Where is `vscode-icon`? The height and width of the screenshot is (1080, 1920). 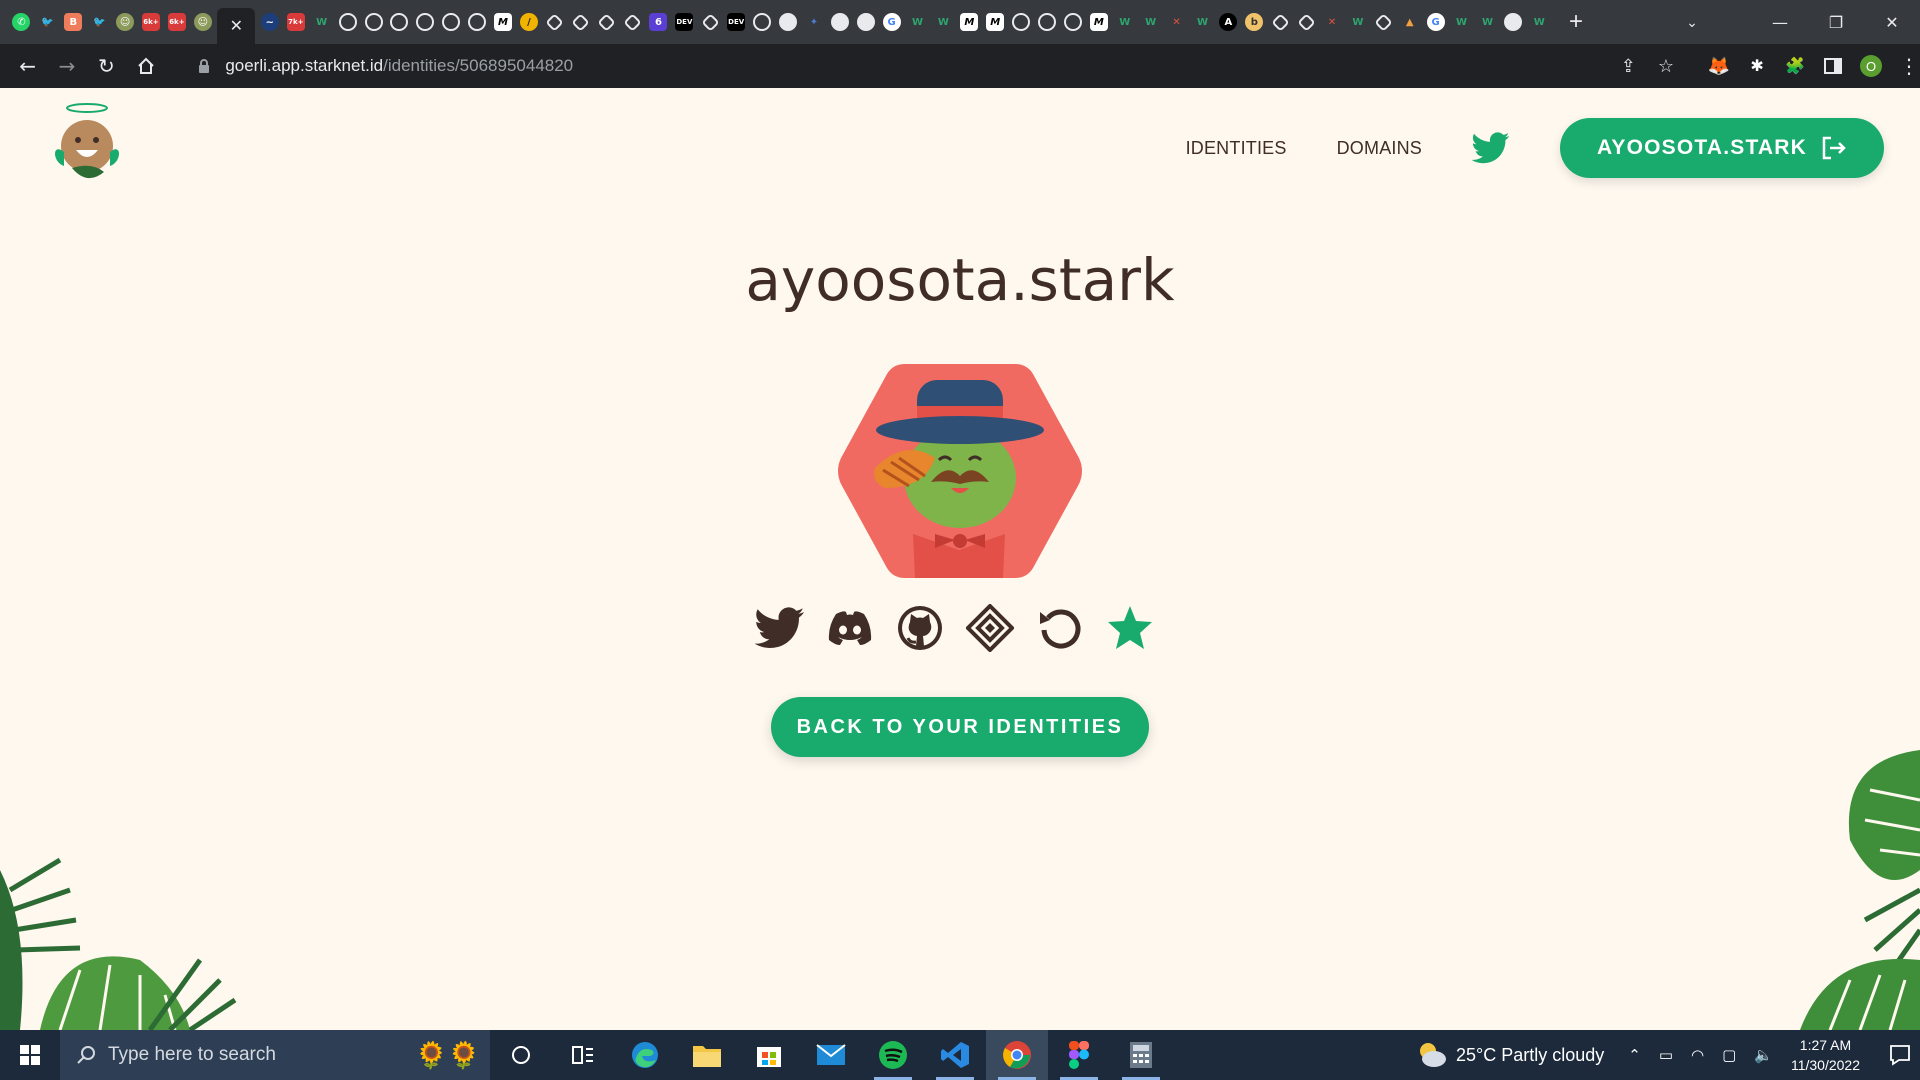
vscode-icon is located at coordinates (955, 1055).